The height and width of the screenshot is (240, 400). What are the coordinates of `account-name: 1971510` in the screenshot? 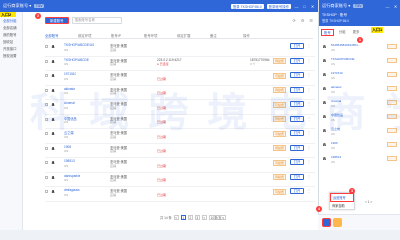 It's located at (70, 74).